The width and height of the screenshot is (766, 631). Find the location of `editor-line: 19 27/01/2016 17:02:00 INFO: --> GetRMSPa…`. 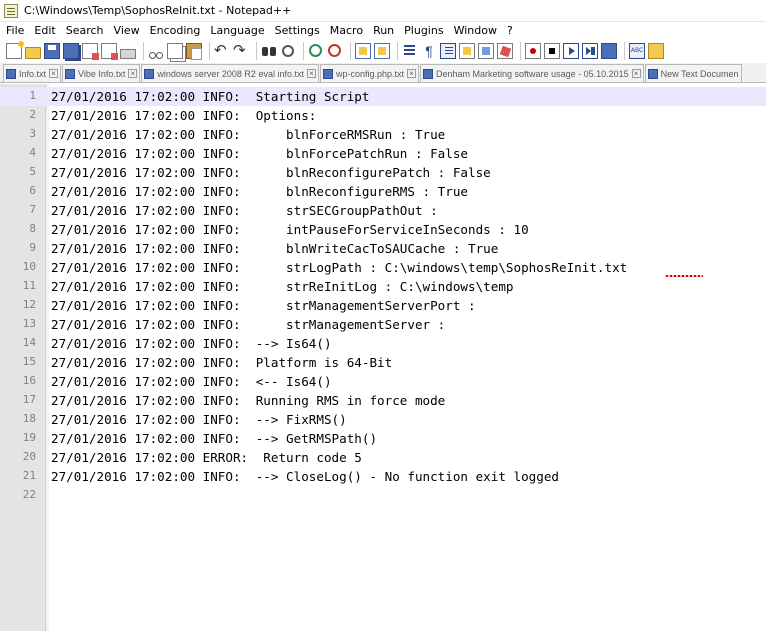

editor-line: 19 27/01/2016 17:02:00 INFO: --> GetRMSPa… is located at coordinates (383, 438).